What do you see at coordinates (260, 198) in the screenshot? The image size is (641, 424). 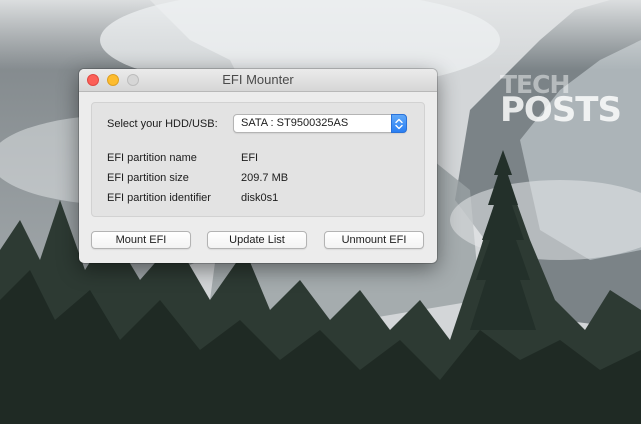 I see `partition-identifier-value: disk0s1` at bounding box center [260, 198].